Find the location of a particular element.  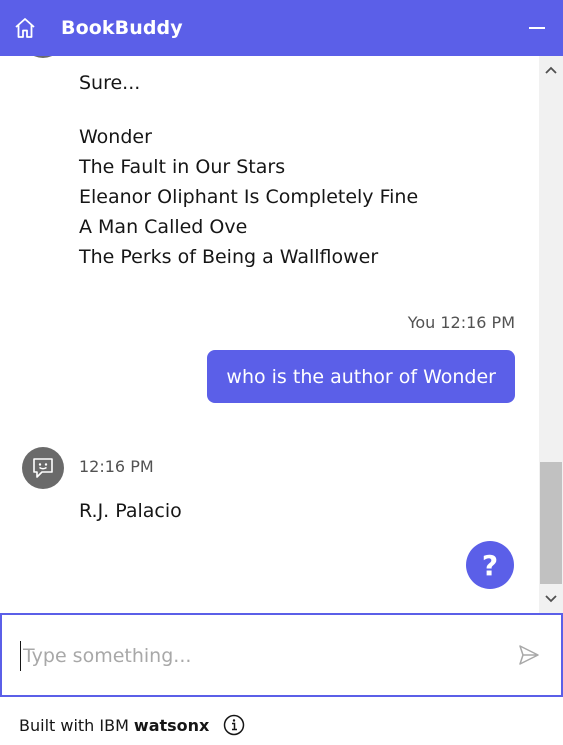

chevron-up-icon is located at coordinates (551, 70).